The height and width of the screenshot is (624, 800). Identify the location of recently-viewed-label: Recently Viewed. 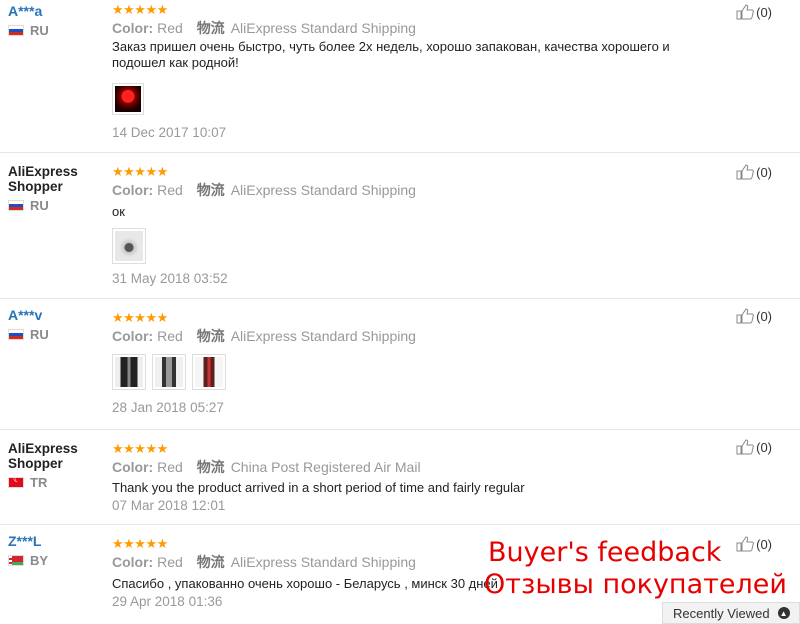
(721, 613).